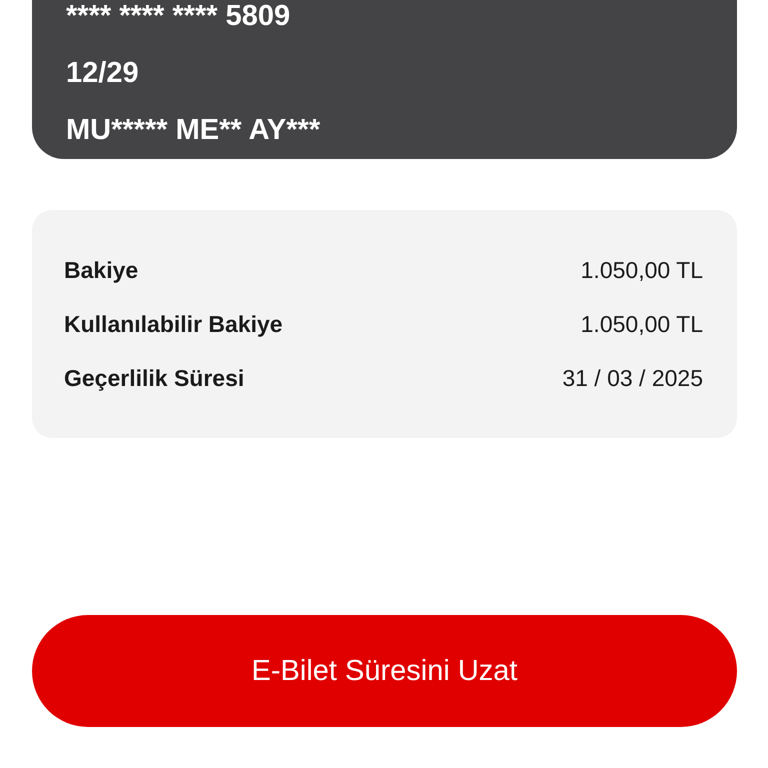  What do you see at coordinates (102, 73) in the screenshot?
I see `card-expiry: 12/29` at bounding box center [102, 73].